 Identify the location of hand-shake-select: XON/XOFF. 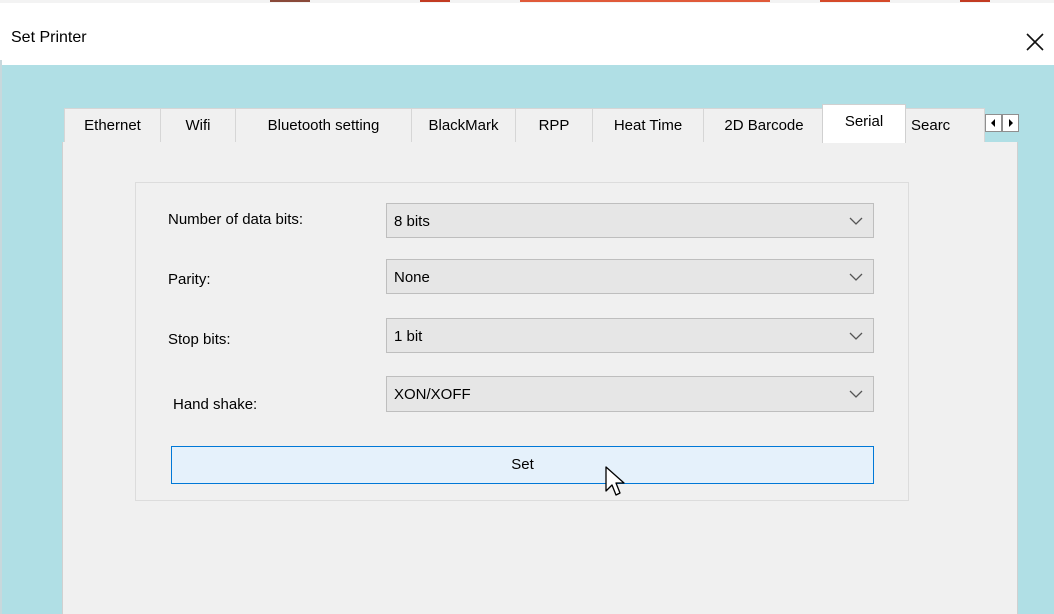
(630, 394).